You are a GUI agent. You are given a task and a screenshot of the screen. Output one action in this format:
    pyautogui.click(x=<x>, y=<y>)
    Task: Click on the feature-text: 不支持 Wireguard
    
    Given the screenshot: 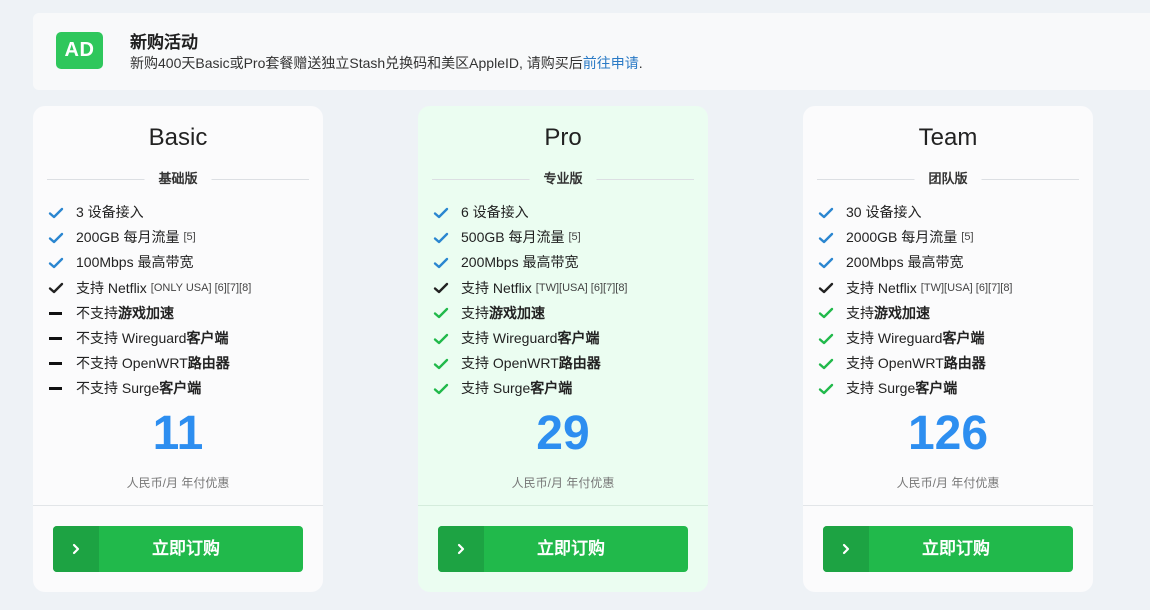 What is the action you would take?
    pyautogui.click(x=131, y=338)
    